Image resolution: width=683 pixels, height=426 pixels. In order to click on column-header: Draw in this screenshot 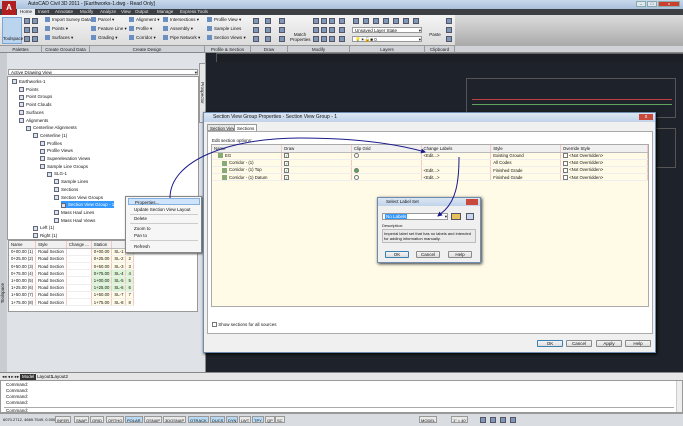, I will do `click(316, 149)`.